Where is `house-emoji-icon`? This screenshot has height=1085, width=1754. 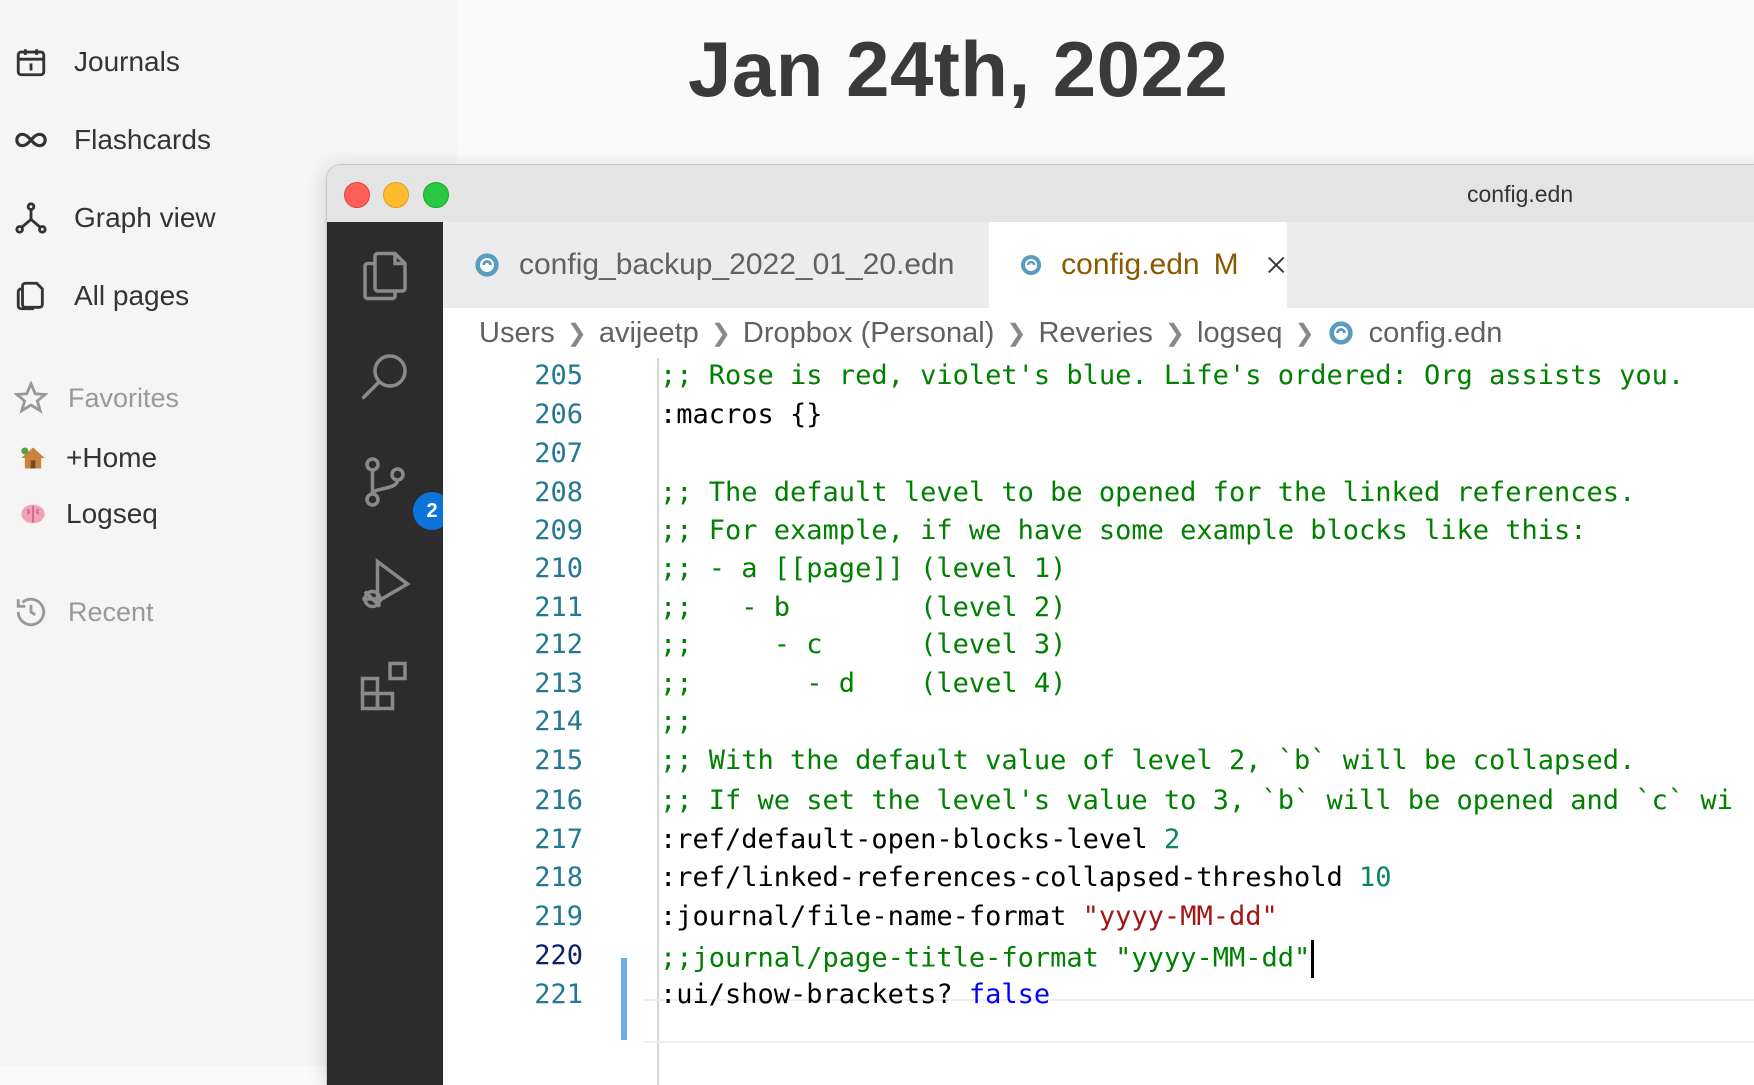 house-emoji-icon is located at coordinates (33, 458).